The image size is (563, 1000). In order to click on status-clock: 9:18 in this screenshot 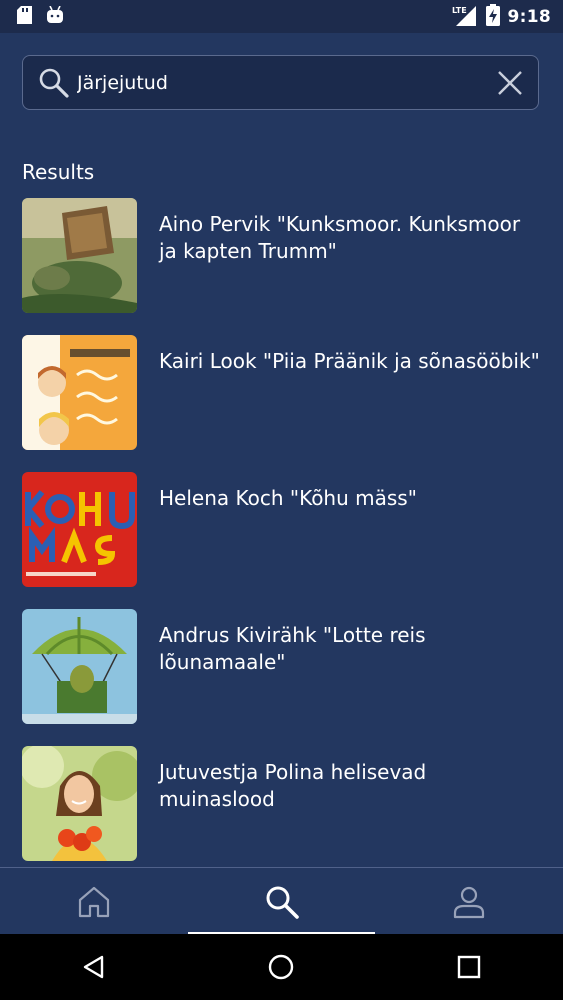, I will do `click(529, 16)`.